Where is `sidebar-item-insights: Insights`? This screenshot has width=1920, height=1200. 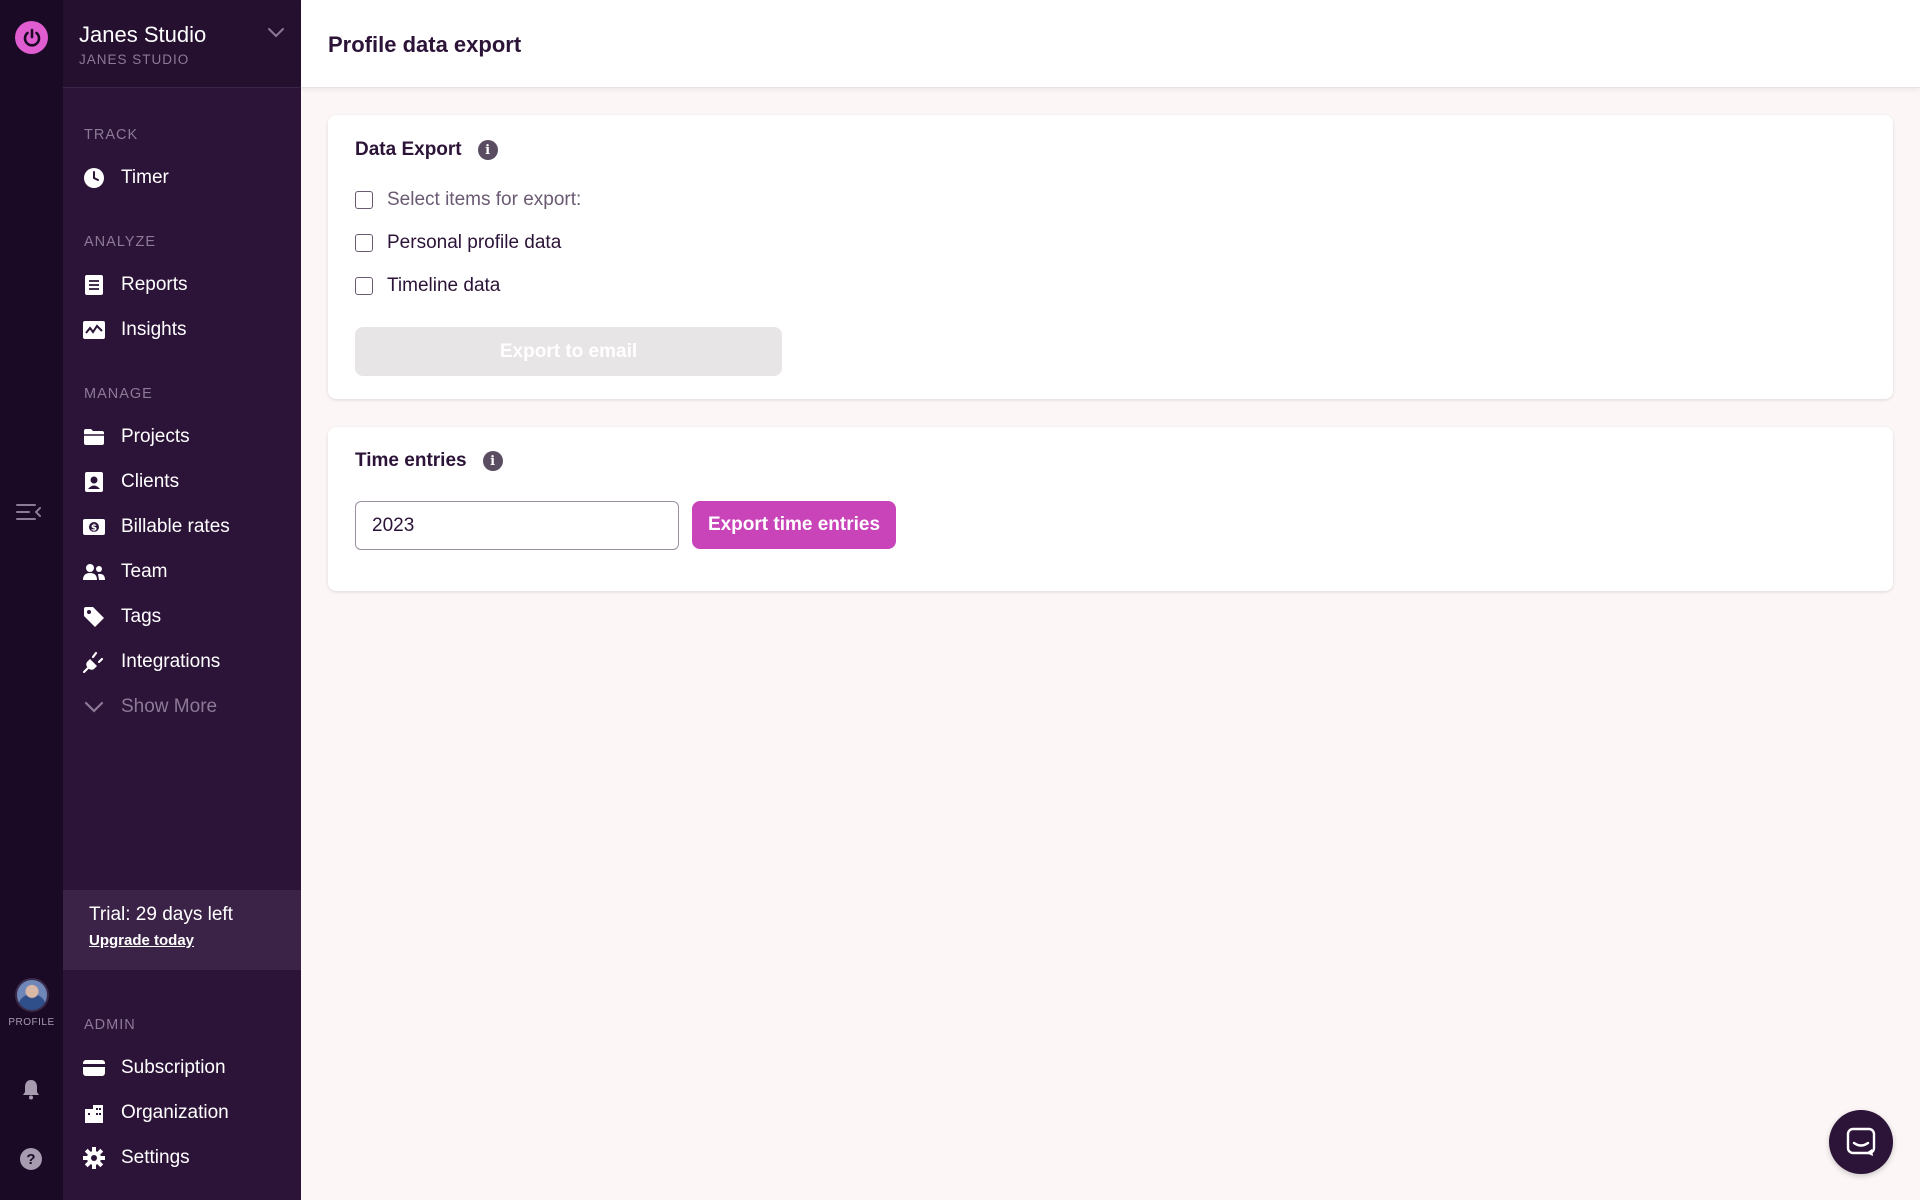 sidebar-item-insights: Insights is located at coordinates (188, 330).